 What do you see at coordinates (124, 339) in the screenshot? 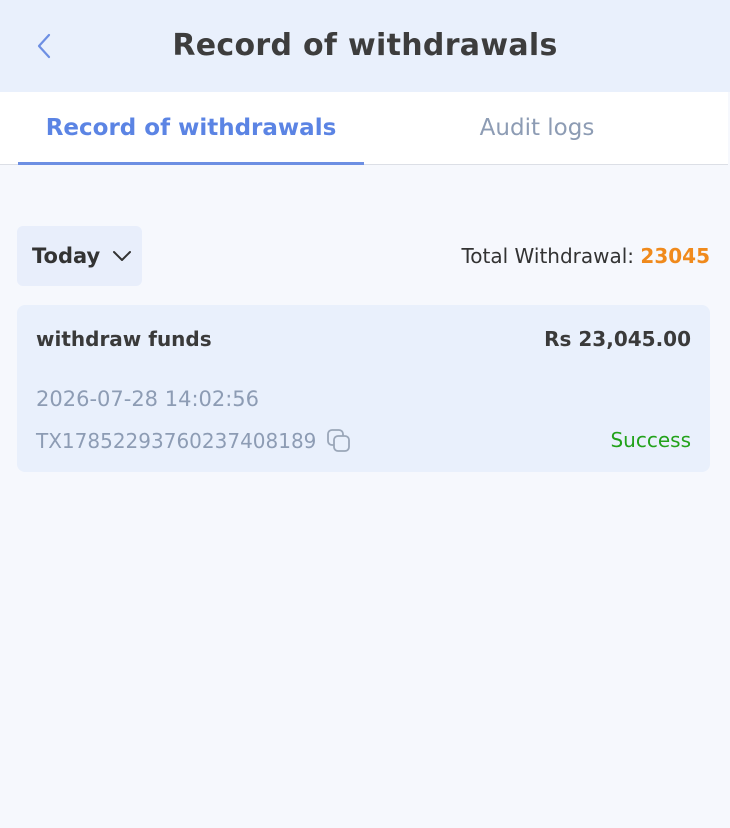
I see `record-title: withdraw funds` at bounding box center [124, 339].